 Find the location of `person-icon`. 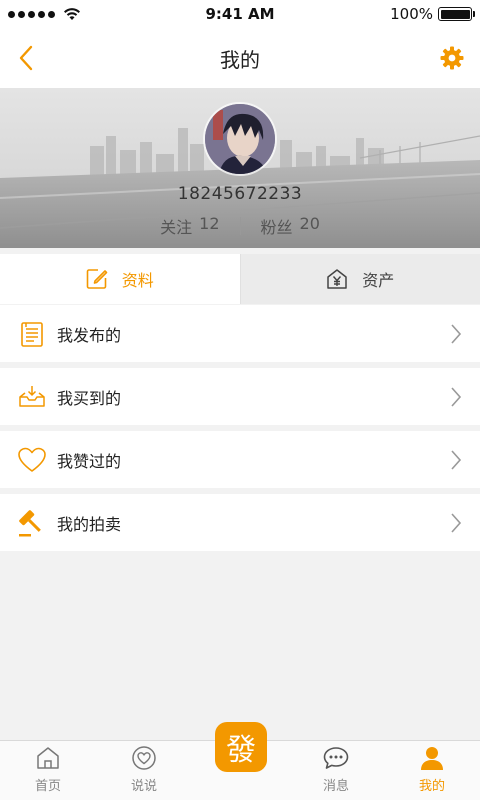

person-icon is located at coordinates (432, 758).